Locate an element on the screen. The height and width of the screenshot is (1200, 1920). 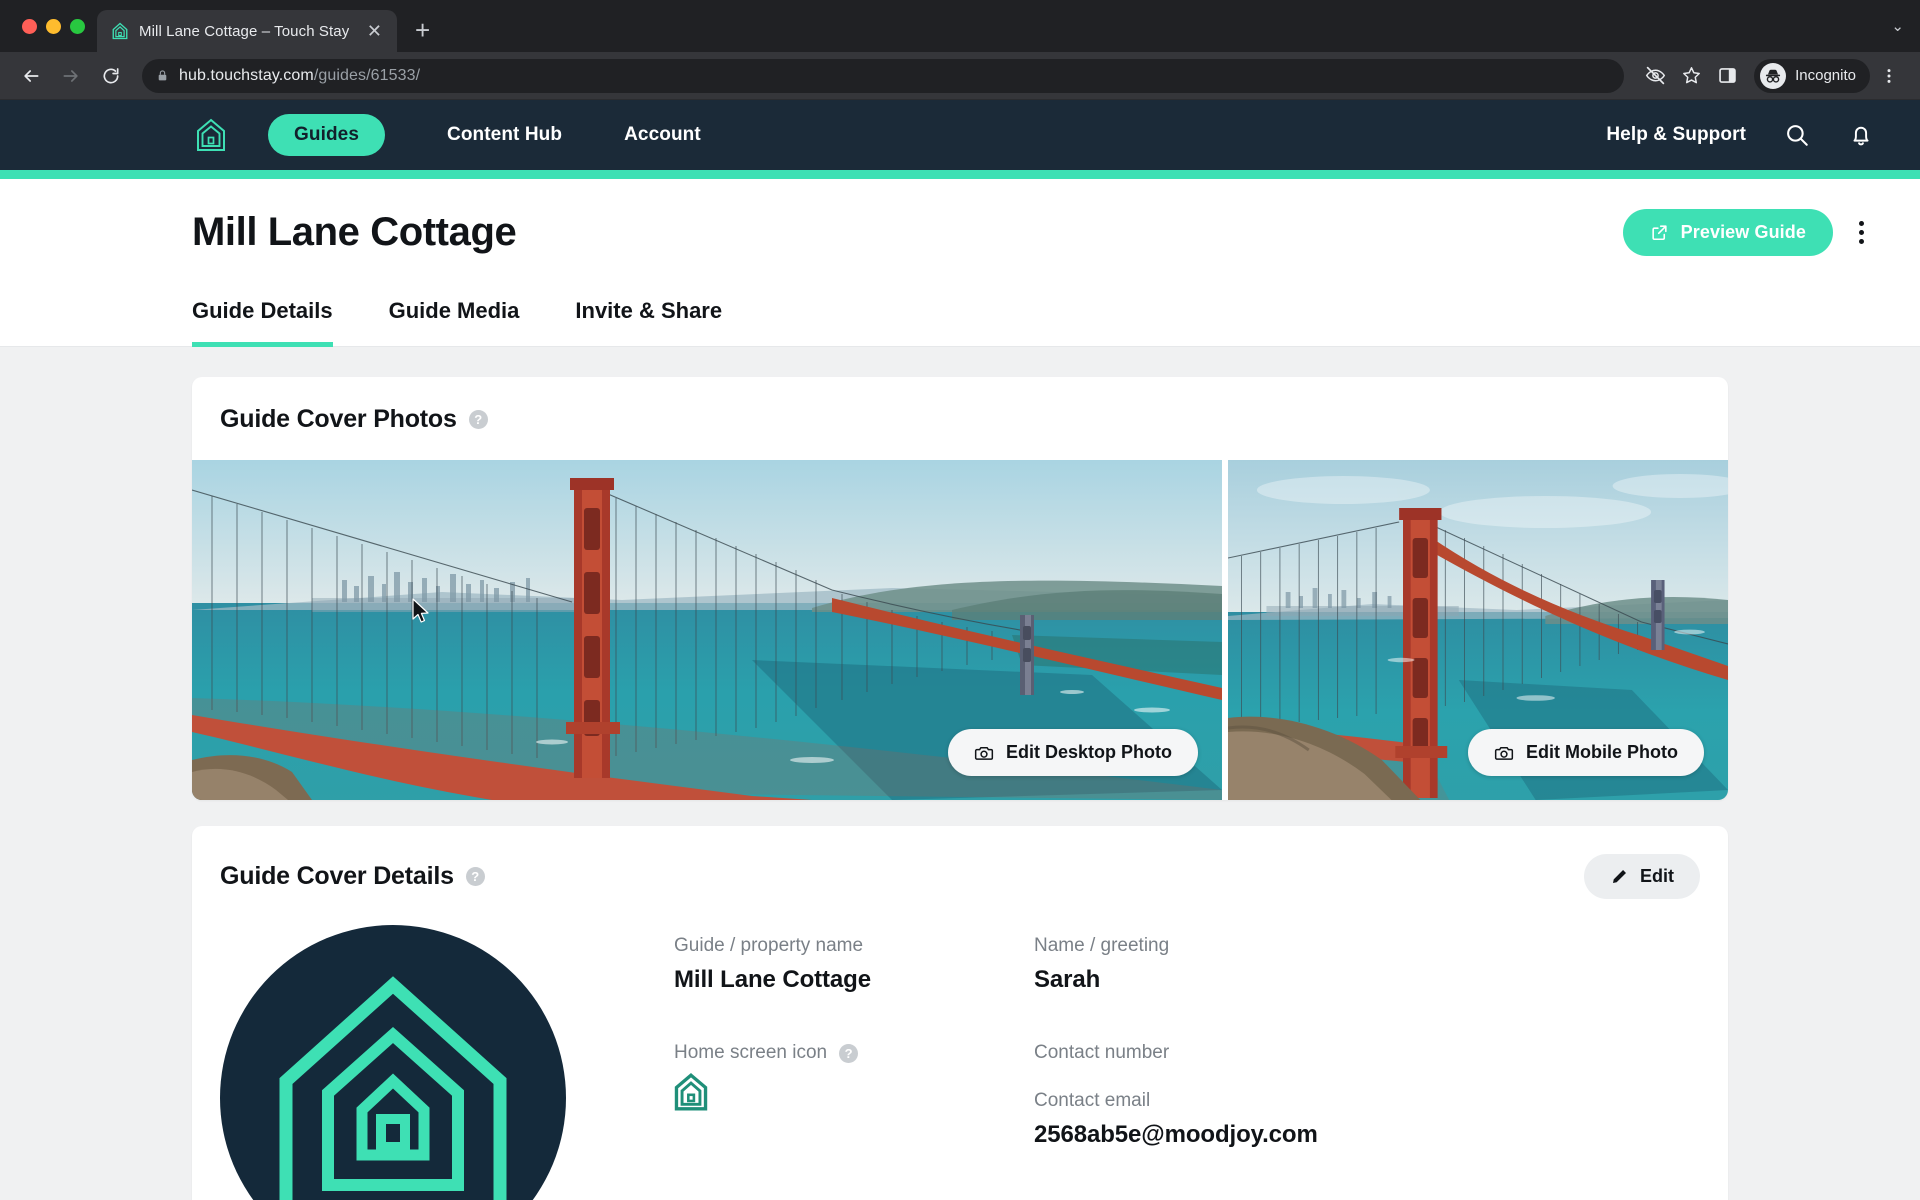
edit-mobile-photo-label: Edit Mobile Photo is located at coordinates (1602, 752).